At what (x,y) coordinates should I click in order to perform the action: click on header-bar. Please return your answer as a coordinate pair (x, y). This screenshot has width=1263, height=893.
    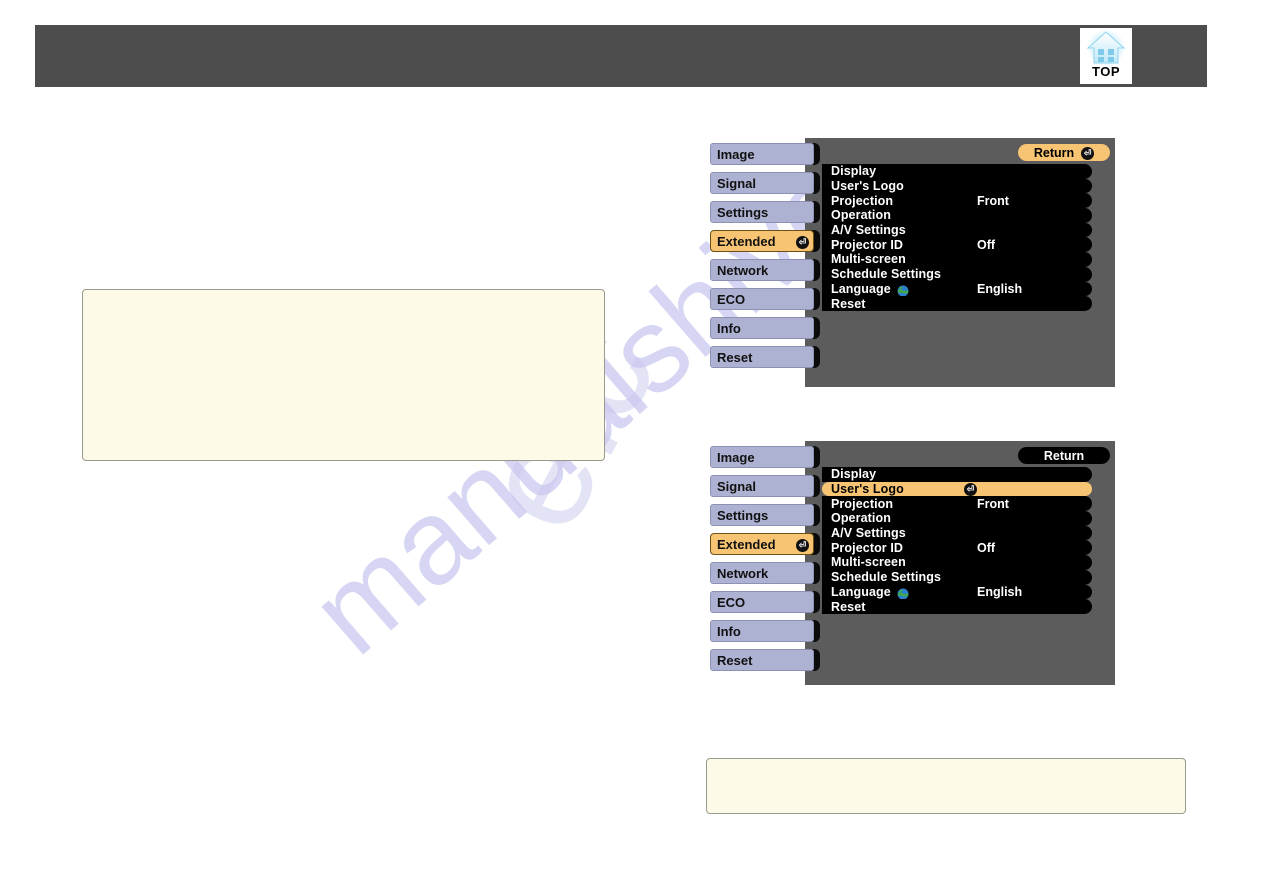
    Looking at the image, I should click on (621, 56).